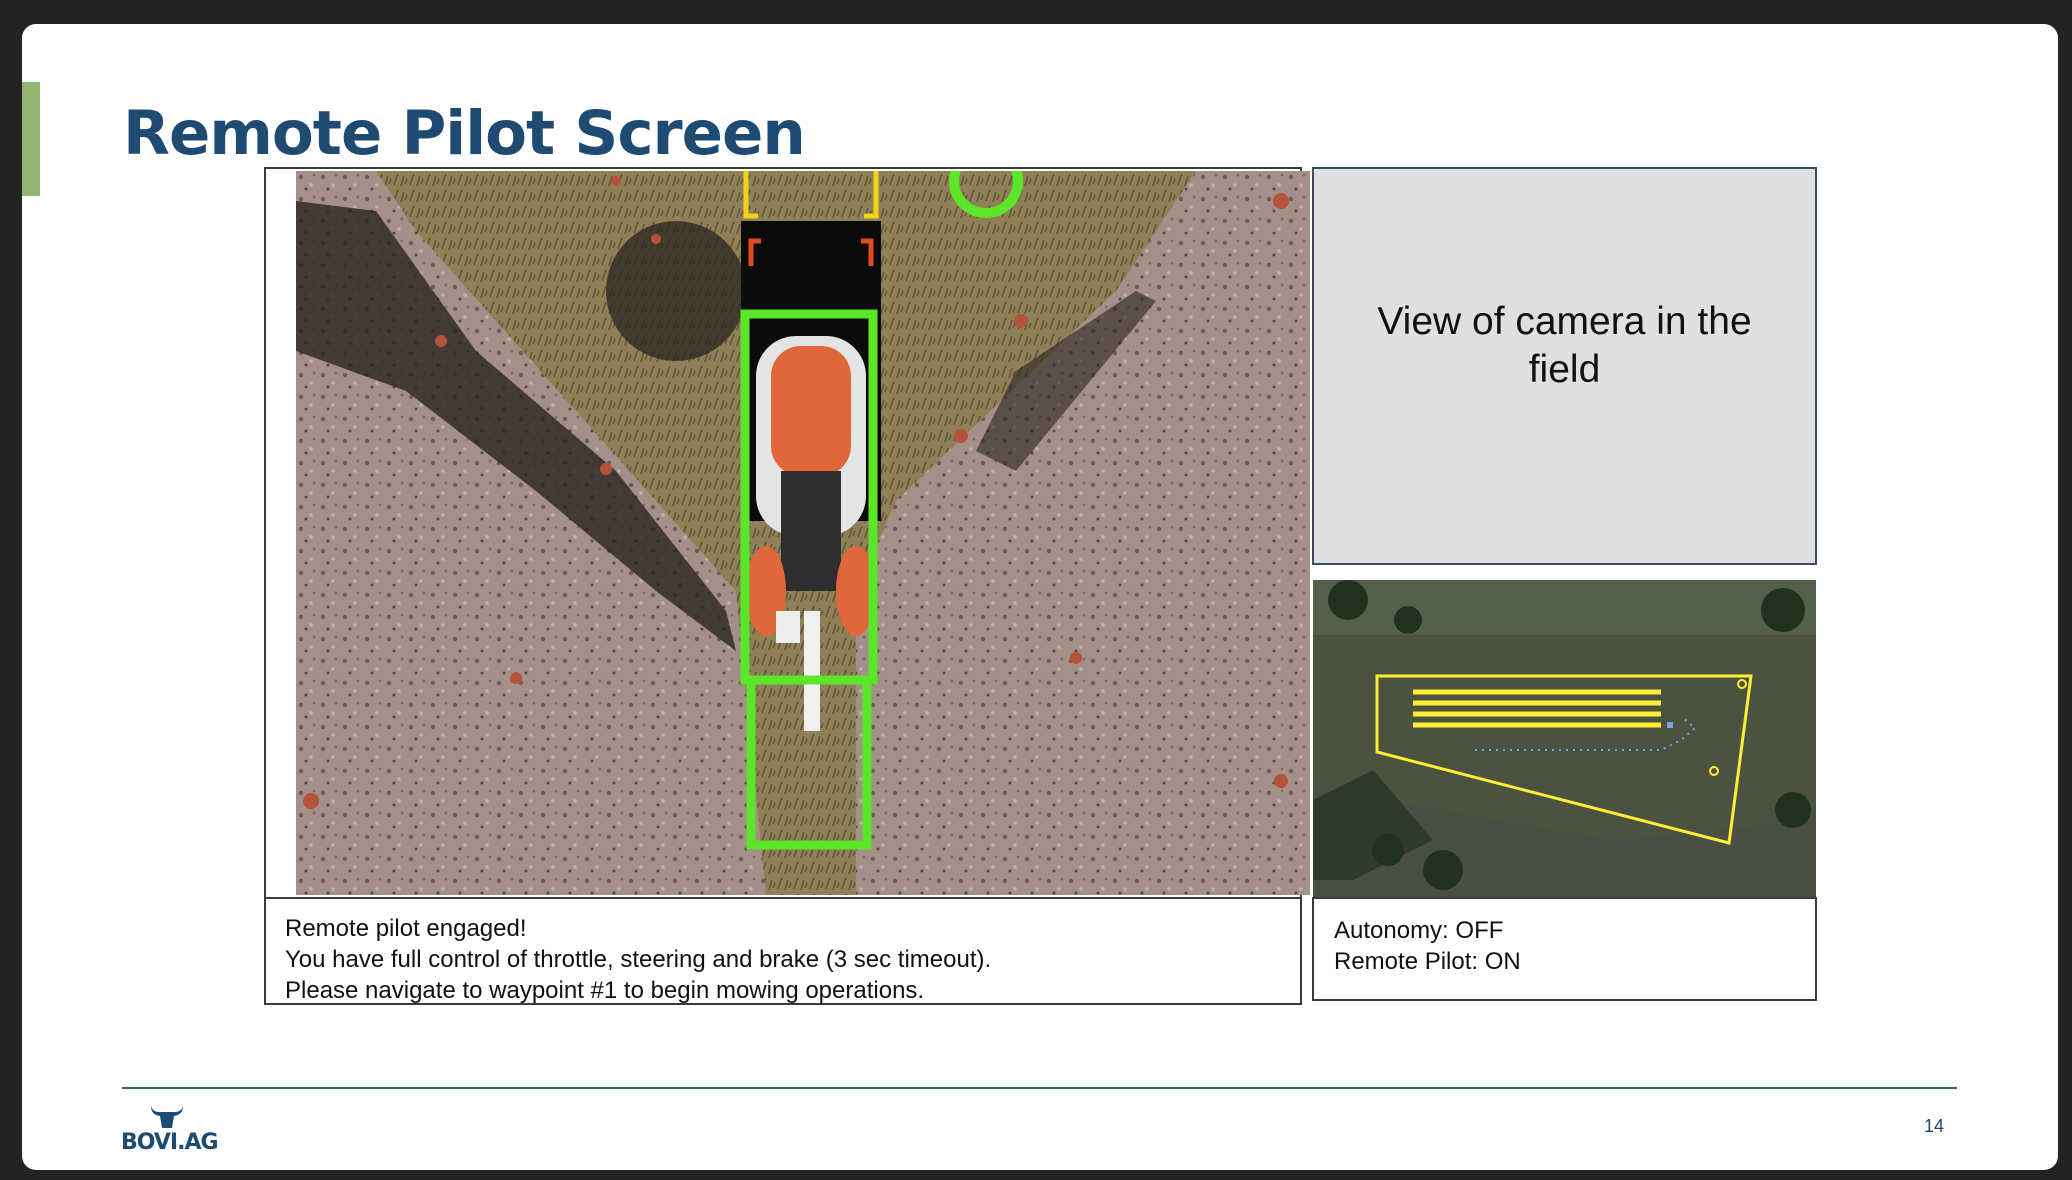  What do you see at coordinates (406, 928) in the screenshot?
I see `pilot-message-line: Remote pilot engaged!` at bounding box center [406, 928].